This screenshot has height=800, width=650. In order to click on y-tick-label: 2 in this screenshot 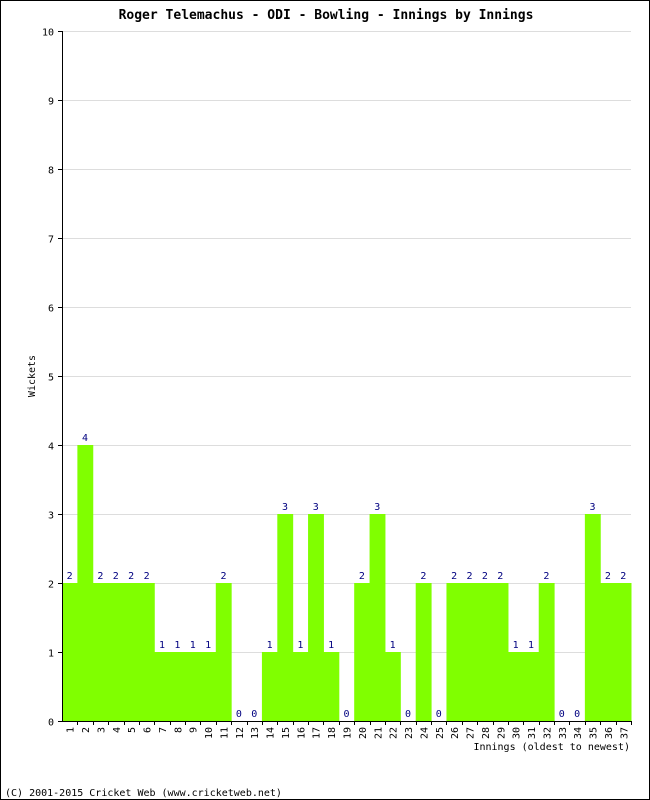, I will do `click(51, 585)`.